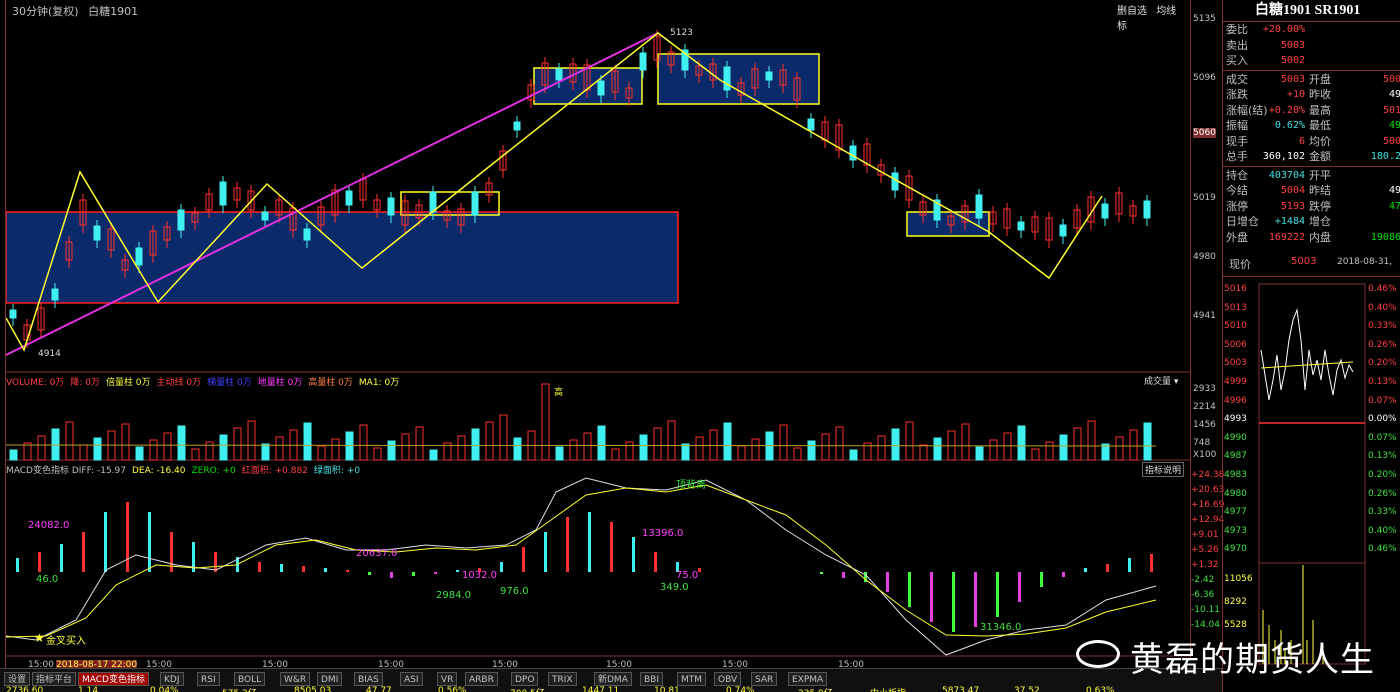  What do you see at coordinates (342, 257) in the screenshot?
I see `range-box-big` at bounding box center [342, 257].